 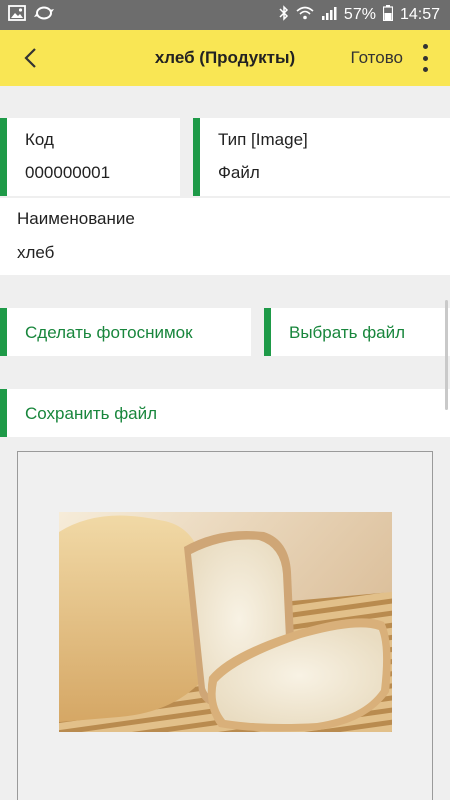 What do you see at coordinates (446, 355) in the screenshot?
I see `scrollbar` at bounding box center [446, 355].